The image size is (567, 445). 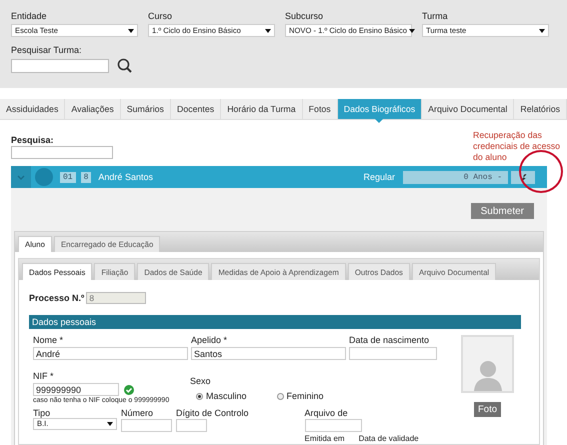 I want to click on tab: Assiduidades, so click(x=33, y=109).